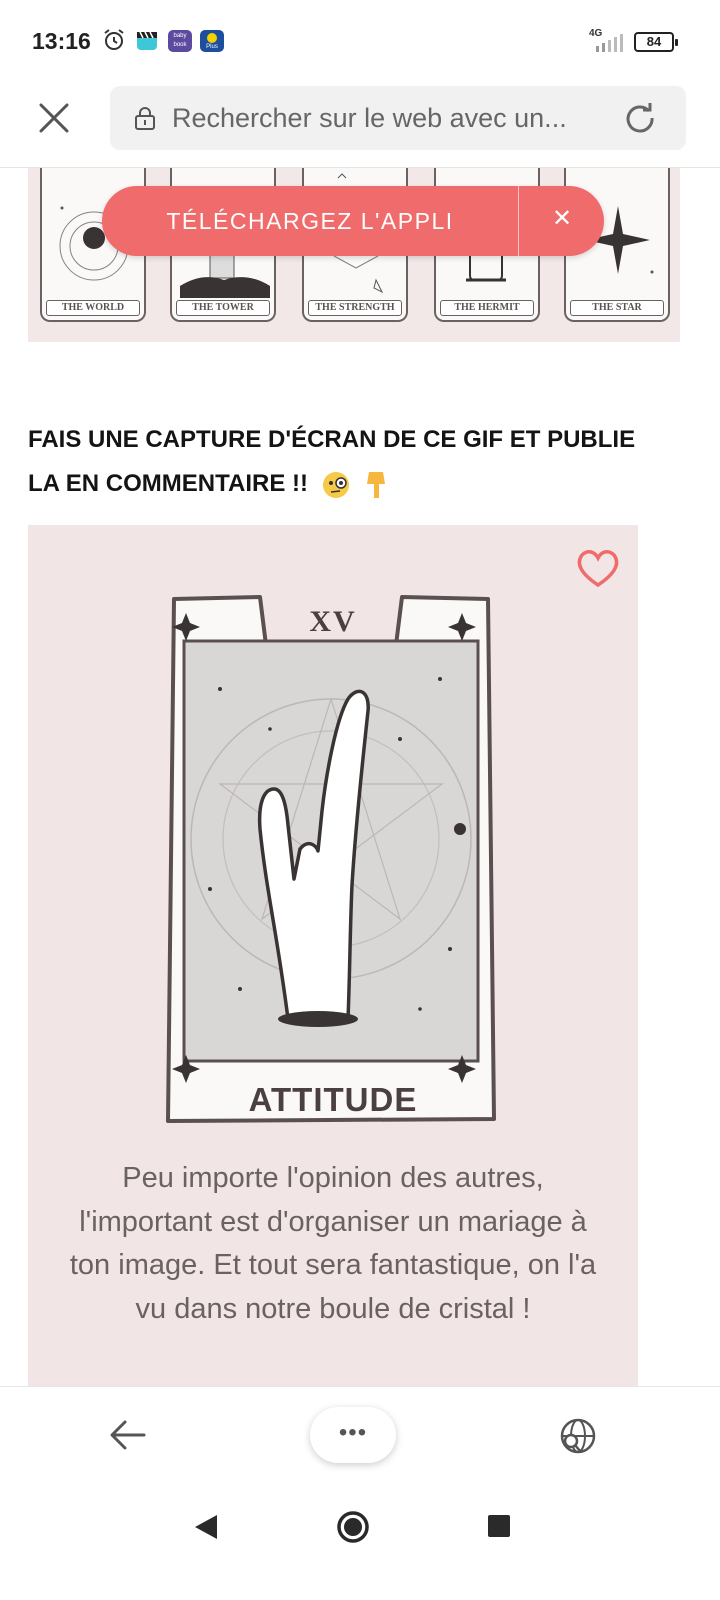 The height and width of the screenshot is (1600, 720). What do you see at coordinates (355, 308) in the screenshot?
I see `card-label: THE STRENGTH` at bounding box center [355, 308].